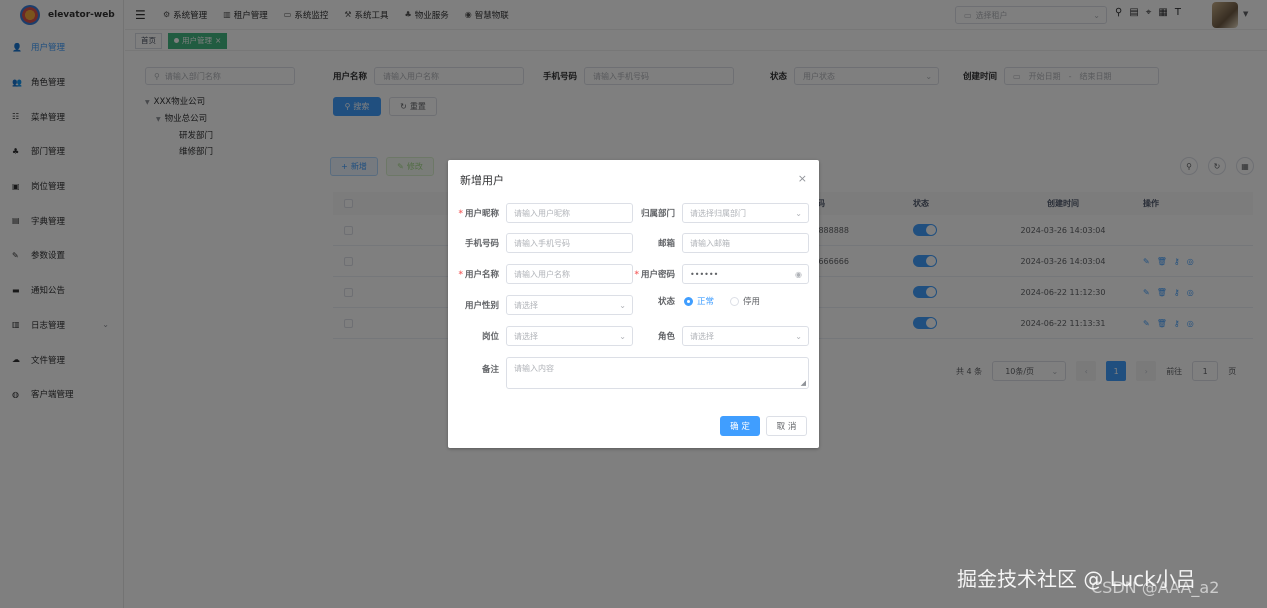  What do you see at coordinates (482, 180) in the screenshot?
I see `dialog-title: 新增用户` at bounding box center [482, 180].